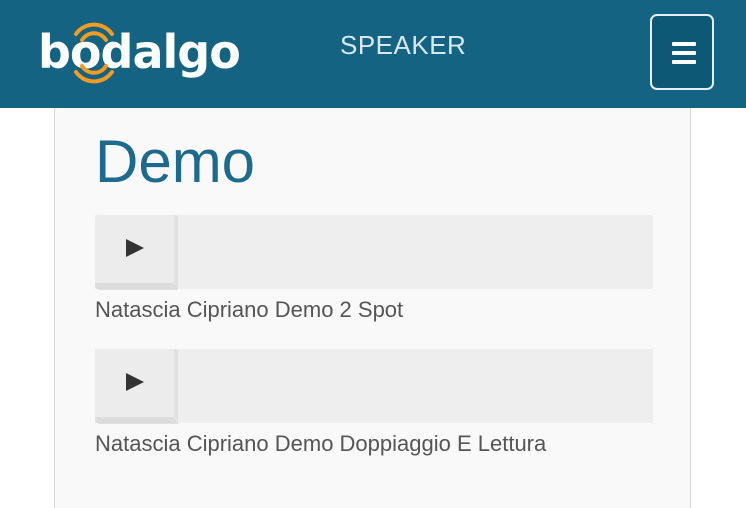 Image resolution: width=746 pixels, height=508 pixels. What do you see at coordinates (249, 309) in the screenshot?
I see `demo-label: Natascia Cipriano Demo 2 Spot` at bounding box center [249, 309].